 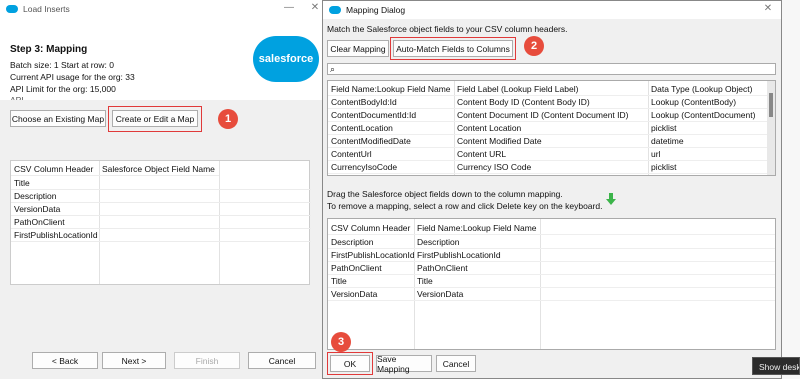 What do you see at coordinates (72, 77) in the screenshot?
I see `api-usage: Current API usage for the org: 33` at bounding box center [72, 77].